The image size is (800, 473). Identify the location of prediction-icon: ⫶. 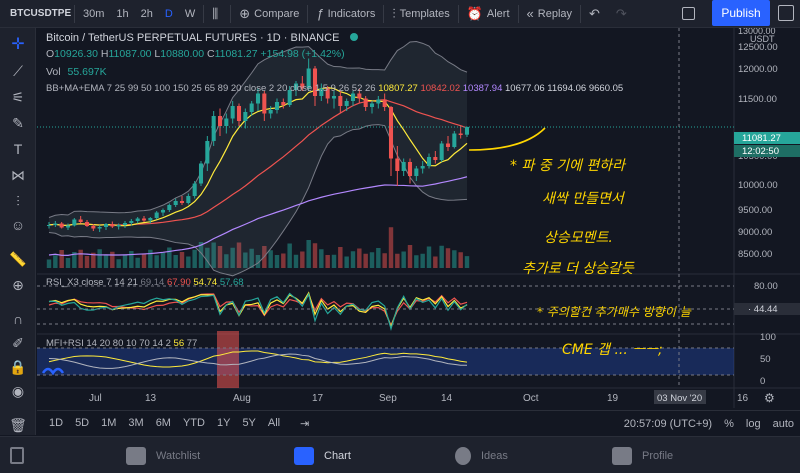
(18, 201).